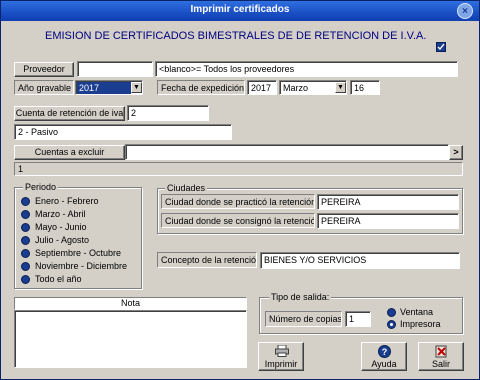 The height and width of the screenshot is (380, 480). I want to click on periodo-label: Noviembre - Diciembre, so click(81, 266).